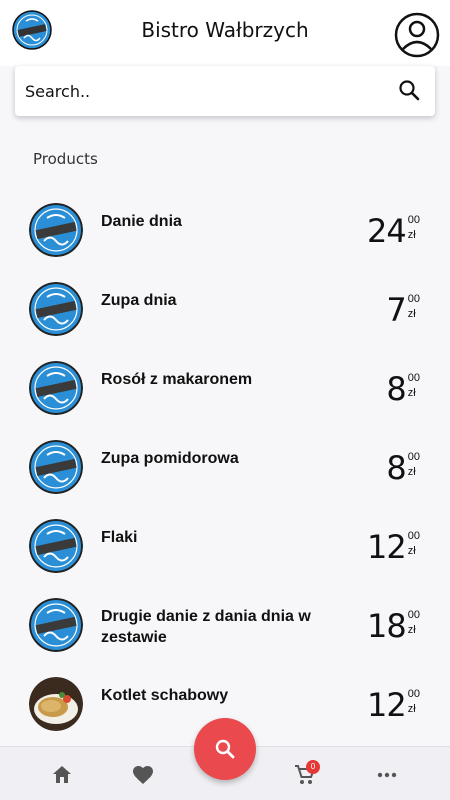  What do you see at coordinates (396, 310) in the screenshot?
I see `price-integer: 7` at bounding box center [396, 310].